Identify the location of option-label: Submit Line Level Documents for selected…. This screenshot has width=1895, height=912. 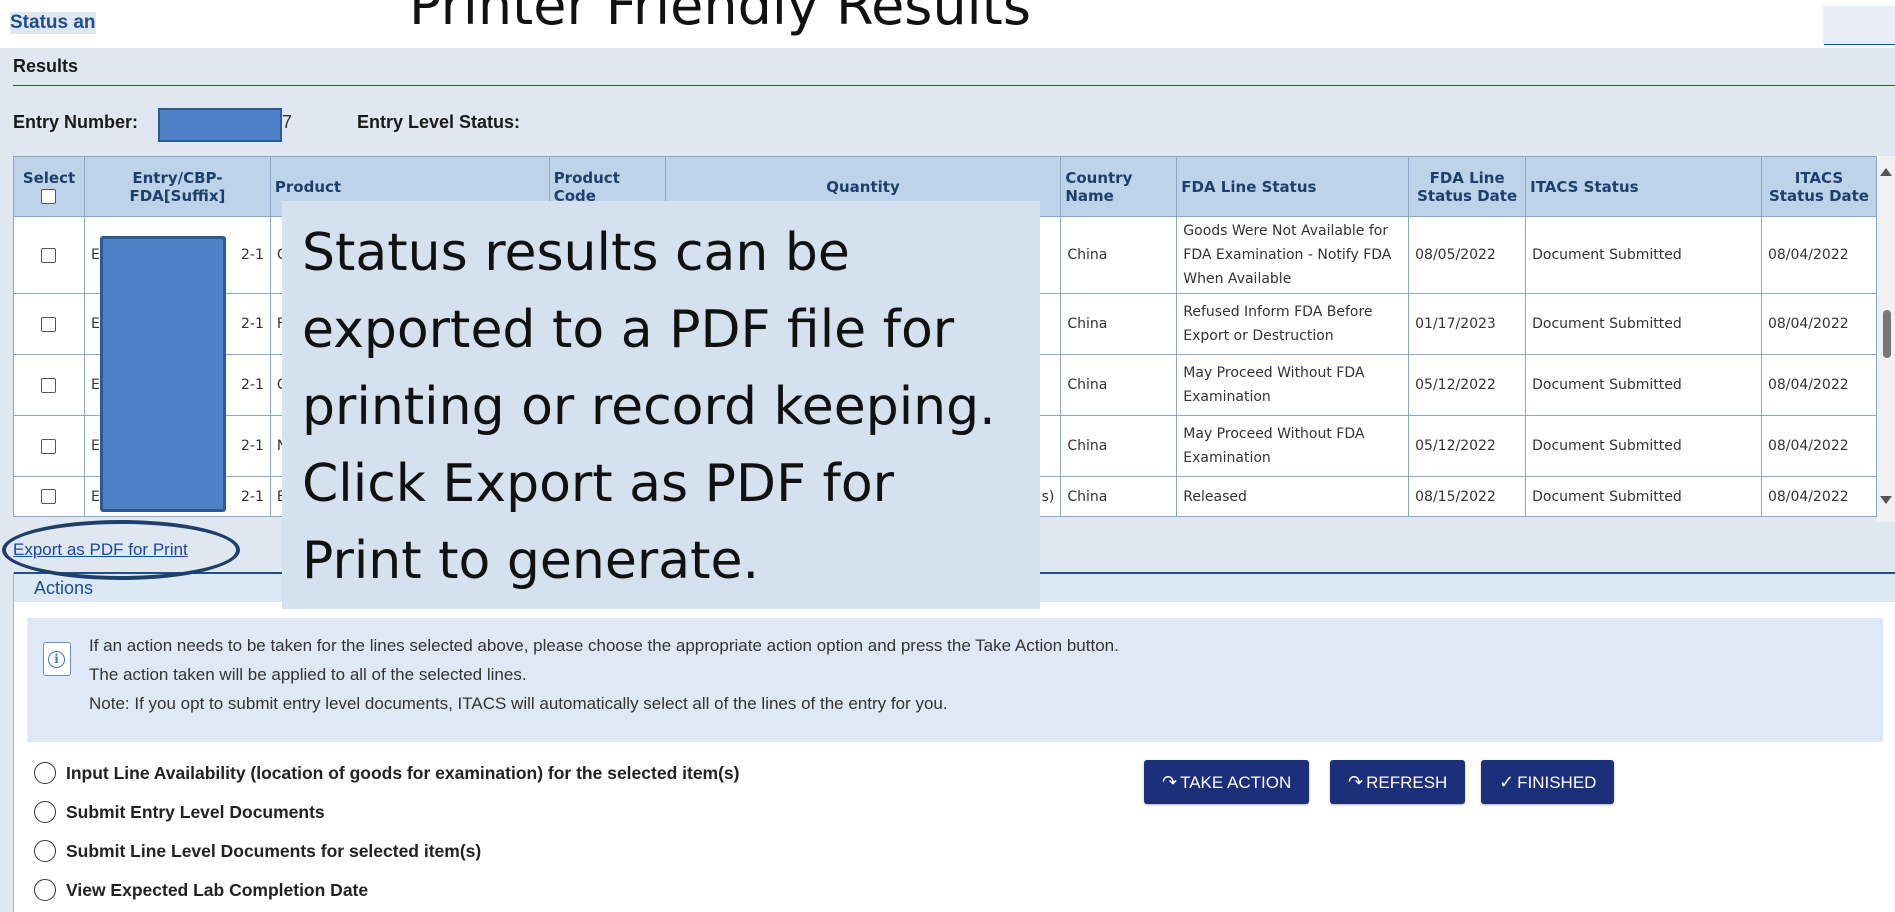
(274, 850).